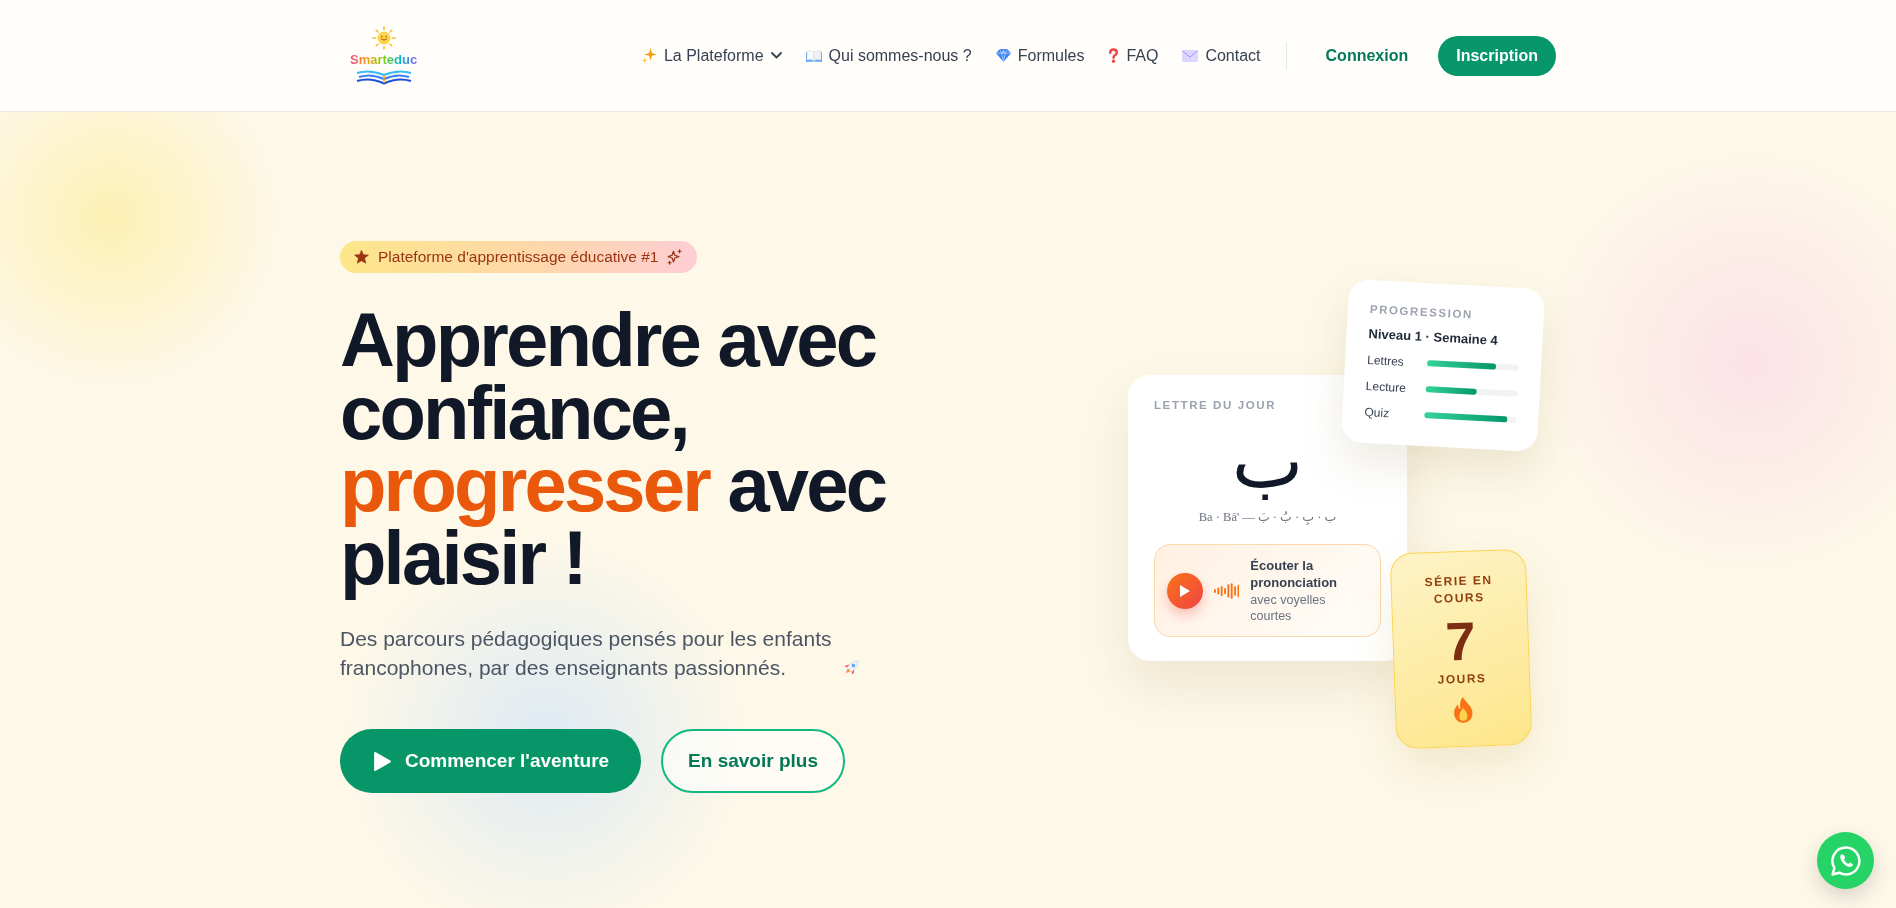 This screenshot has height=908, width=1896. I want to click on learn-more-button: En savoir plus, so click(753, 761).